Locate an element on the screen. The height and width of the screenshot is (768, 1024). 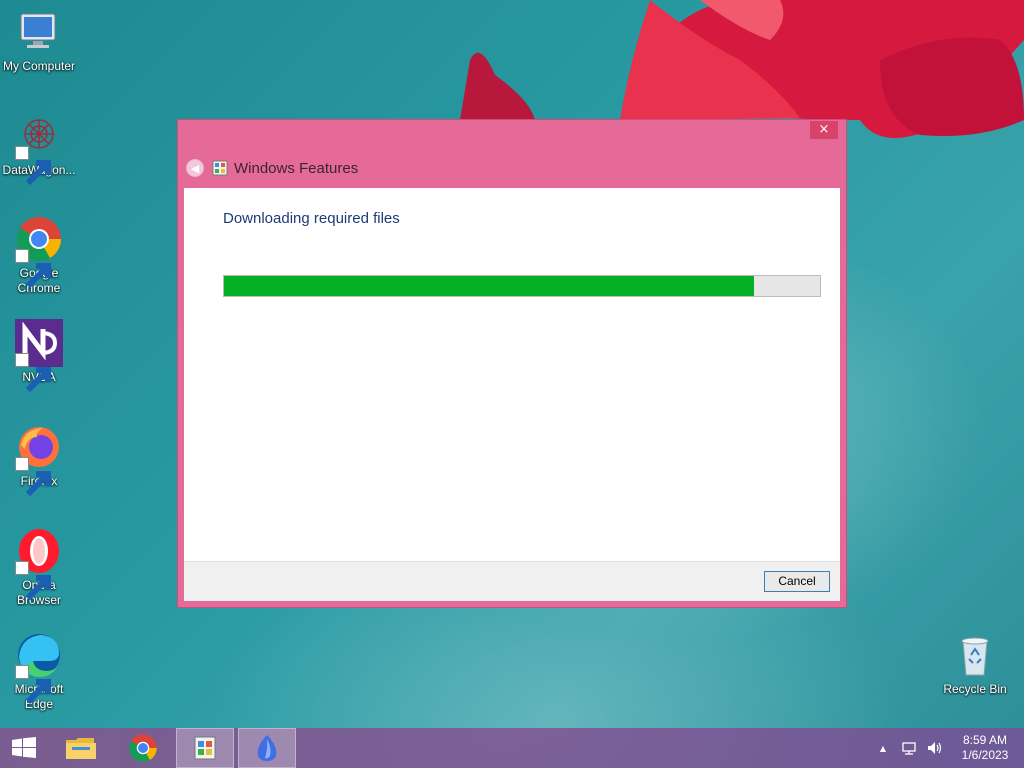
start-button is located at coordinates (24, 748).